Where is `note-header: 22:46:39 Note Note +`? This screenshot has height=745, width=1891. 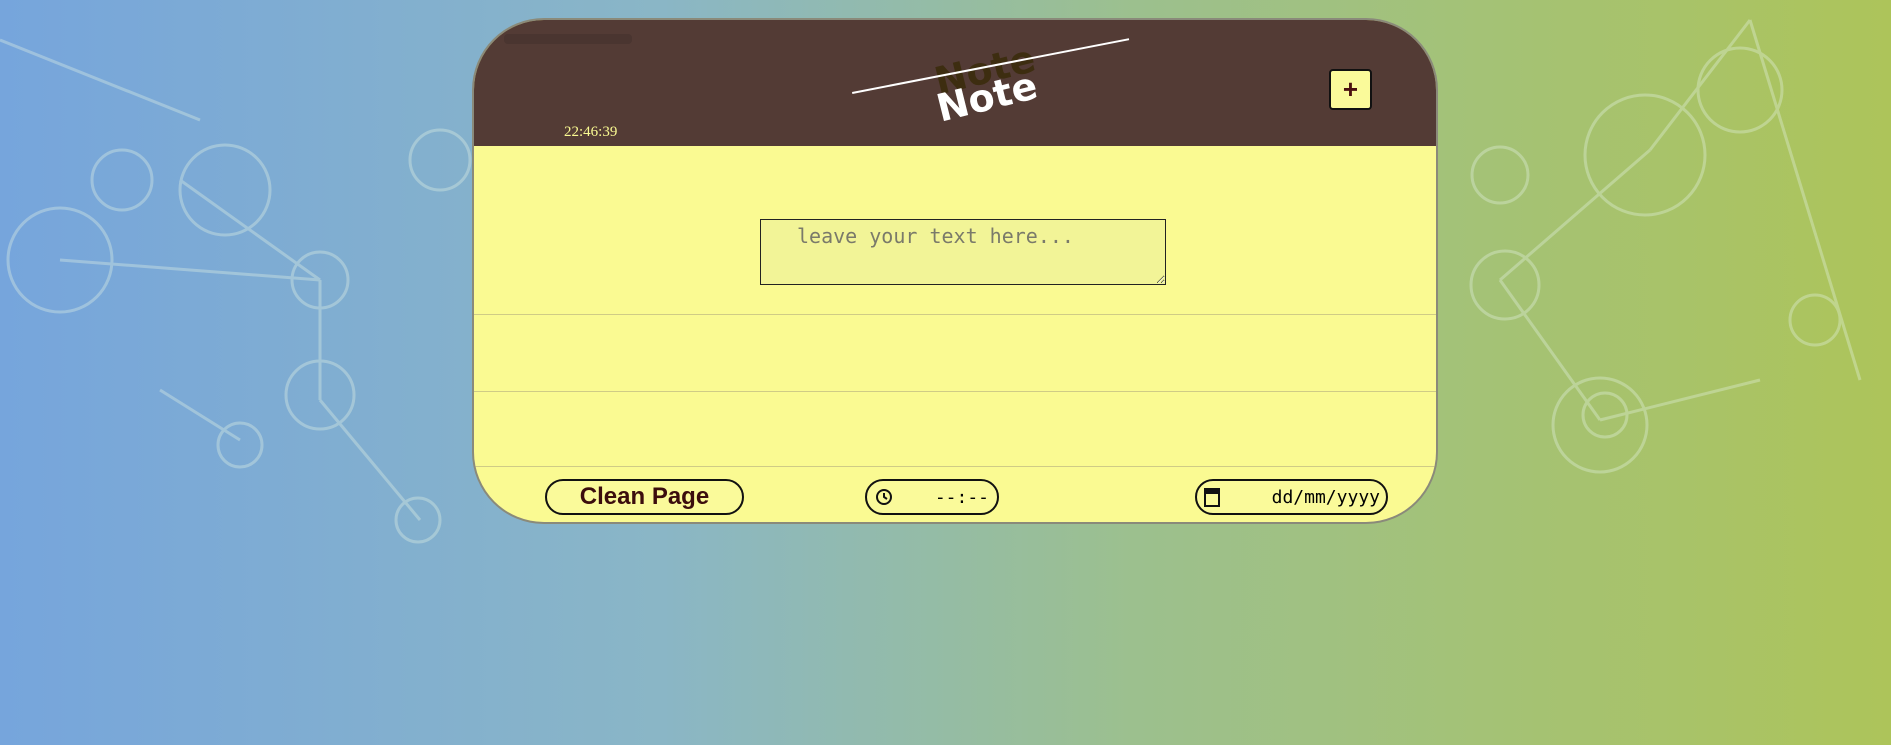 note-header: 22:46:39 Note Note + is located at coordinates (955, 83).